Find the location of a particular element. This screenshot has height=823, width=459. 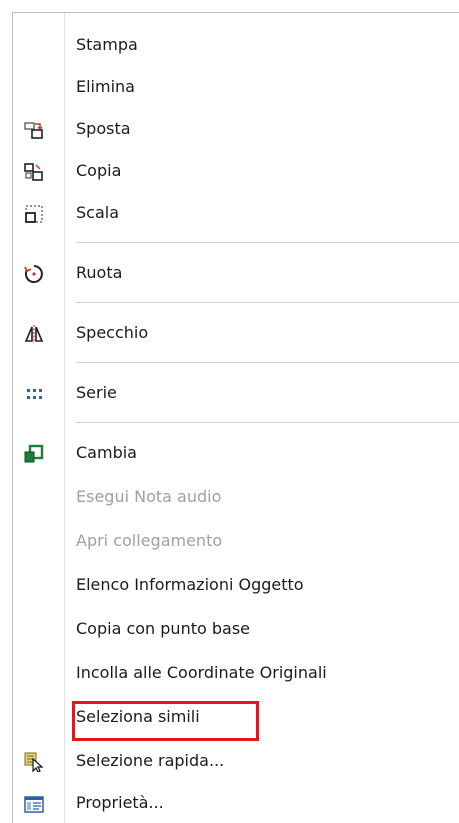

change-icon is located at coordinates (34, 453).